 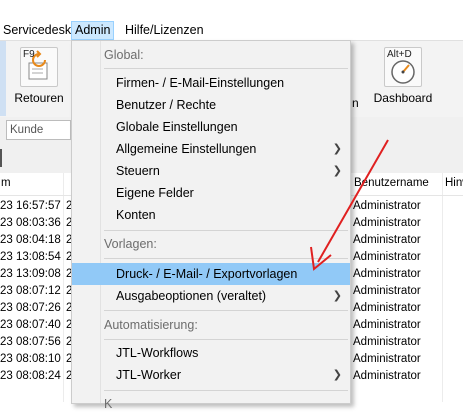 I want to click on retouren-button: F9 Retouren, so click(x=39, y=73).